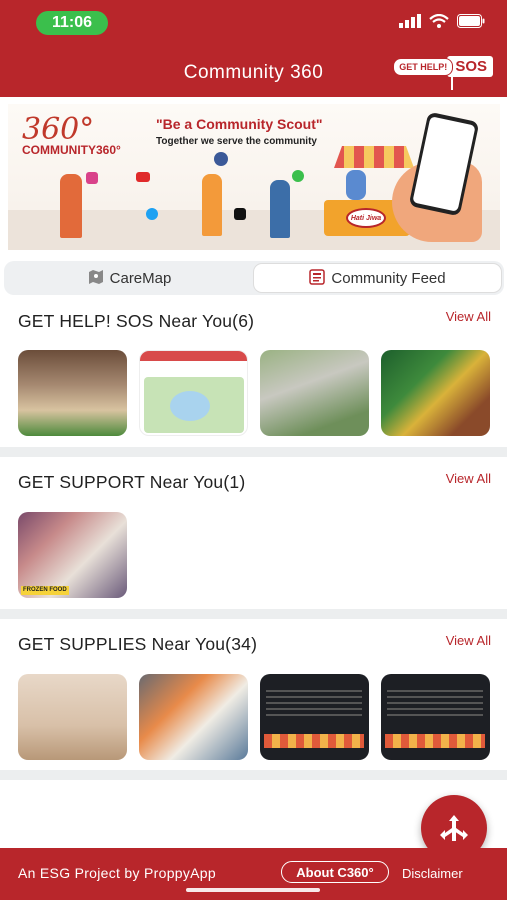 The image size is (507, 900). Describe the element at coordinates (253, 890) in the screenshot. I see `home-indicator` at that location.